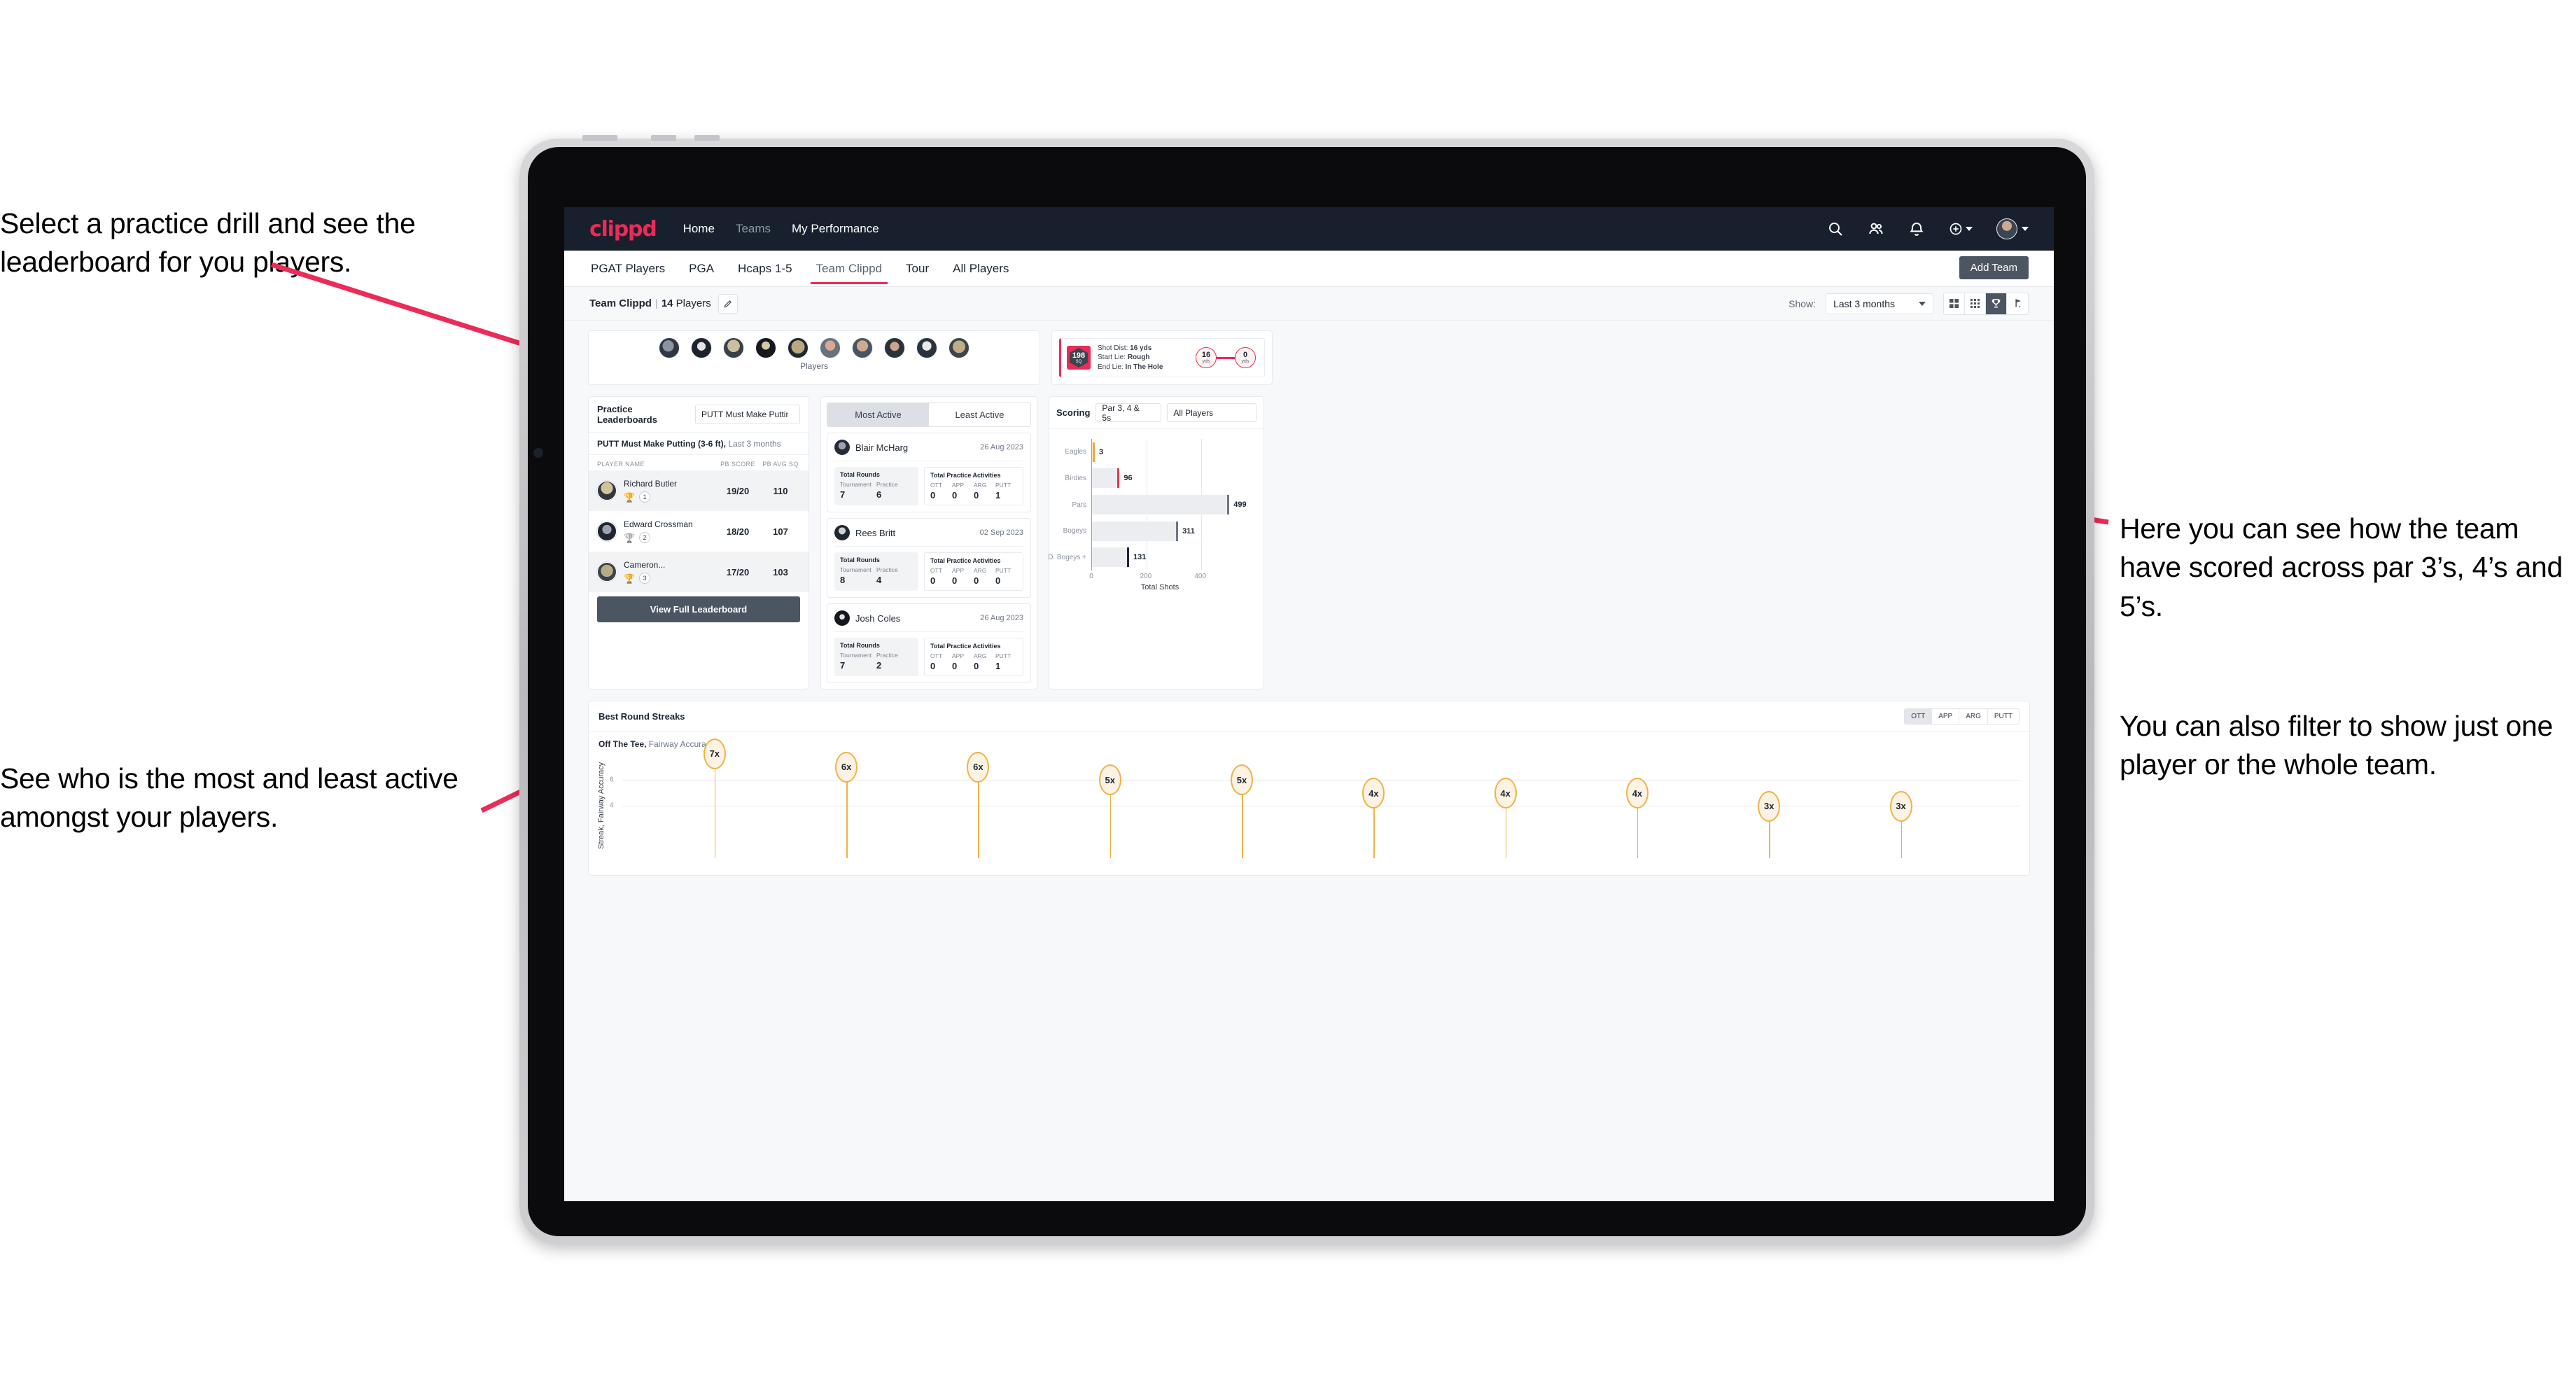 The height and width of the screenshot is (1386, 2576). Describe the element at coordinates (1835, 228) in the screenshot. I see `search-icon` at that location.